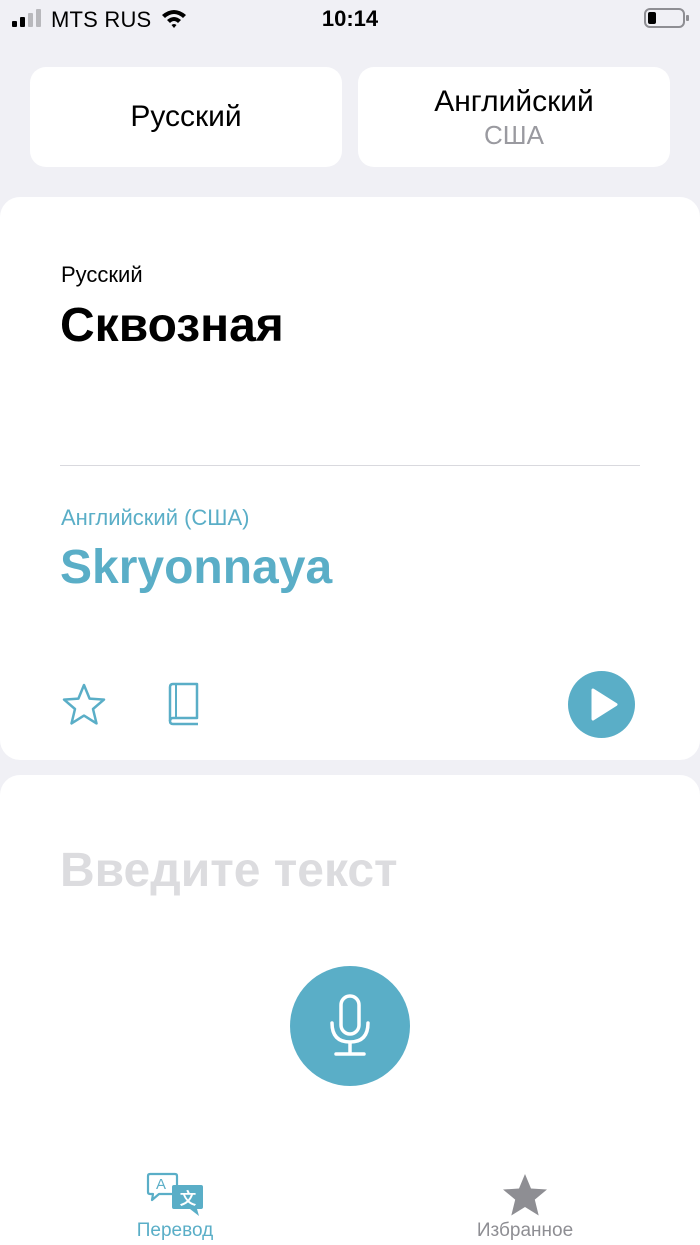 The width and height of the screenshot is (700, 1245). Describe the element at coordinates (102, 274) in the screenshot. I see `source-text-language-label: Русский` at that location.